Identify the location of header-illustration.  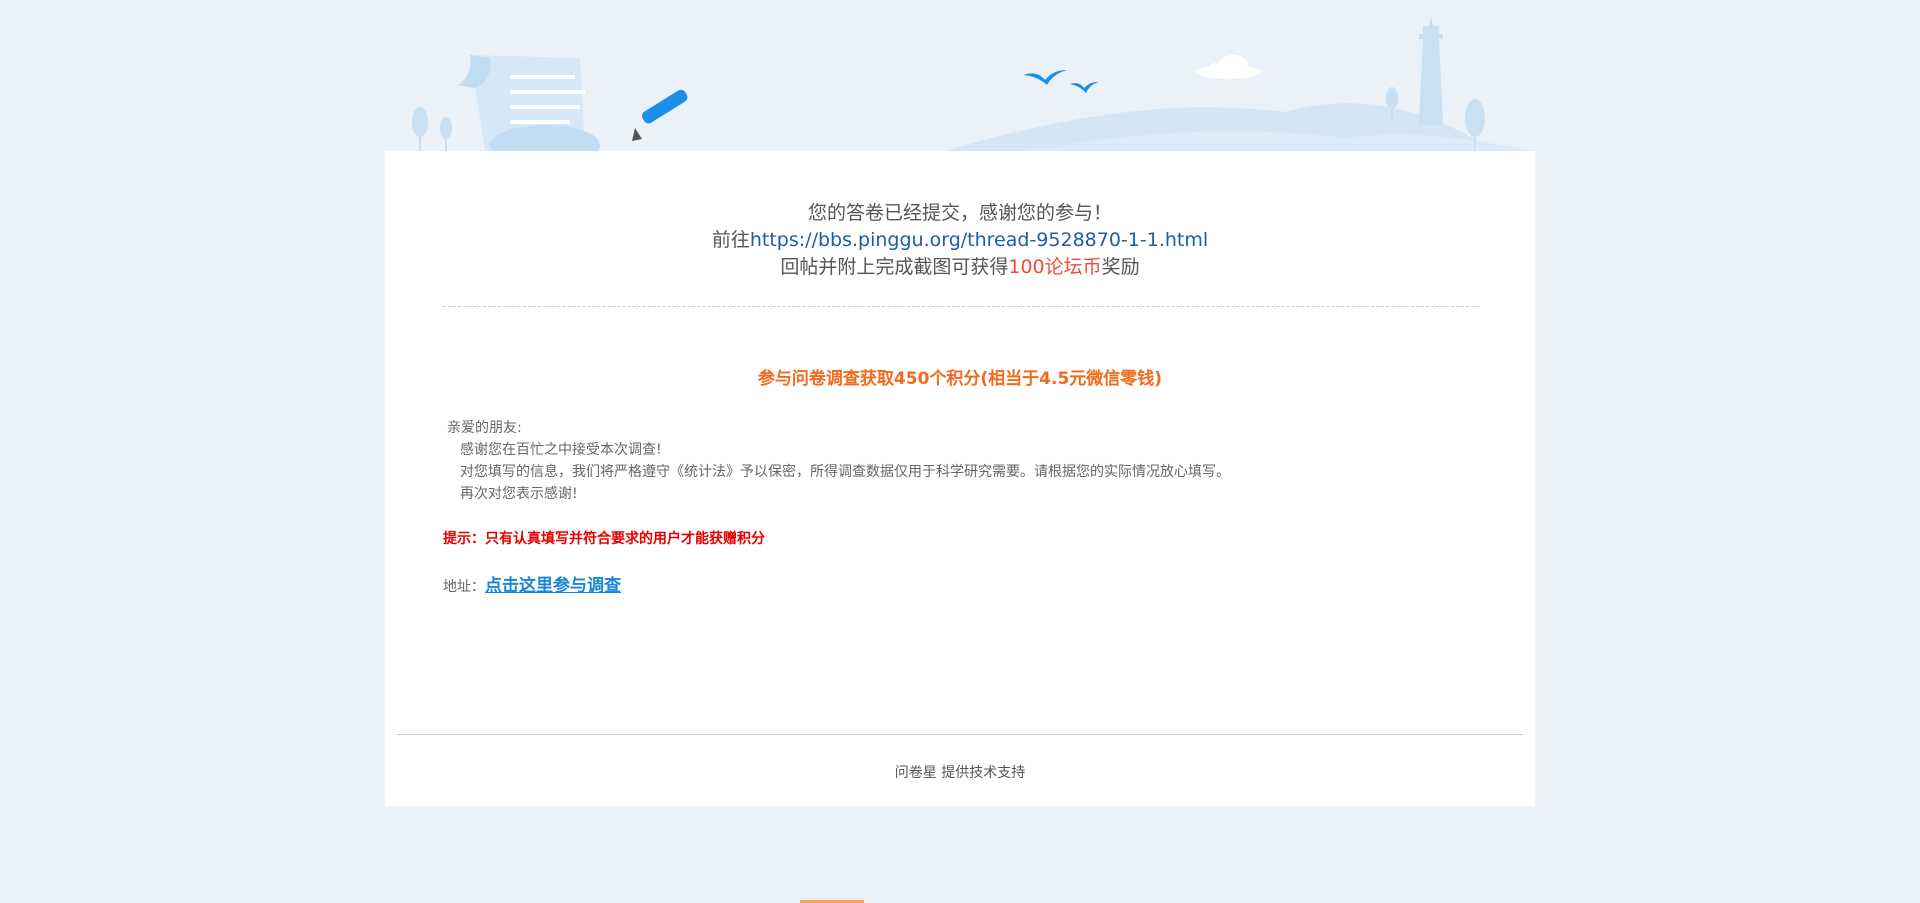
(973, 83).